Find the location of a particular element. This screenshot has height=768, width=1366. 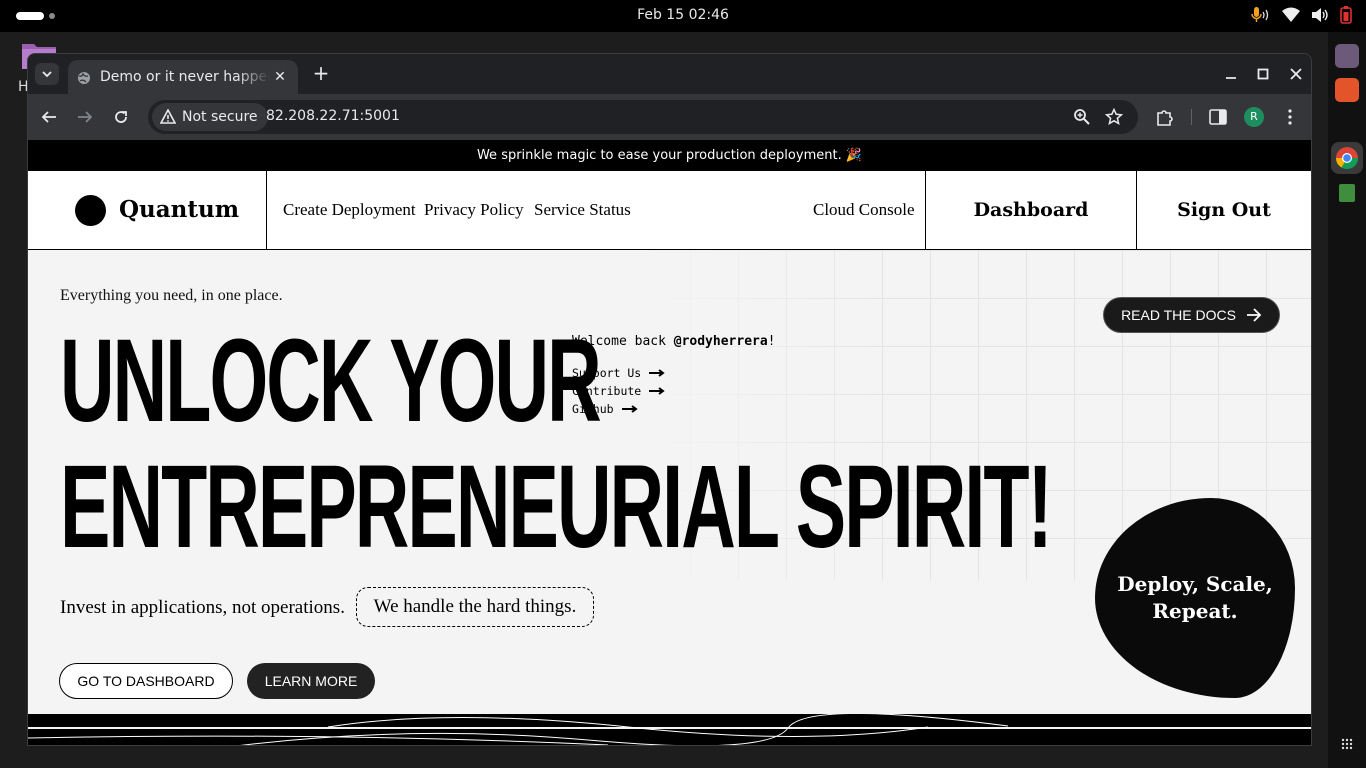

extensions-button is located at coordinates (1165, 117).